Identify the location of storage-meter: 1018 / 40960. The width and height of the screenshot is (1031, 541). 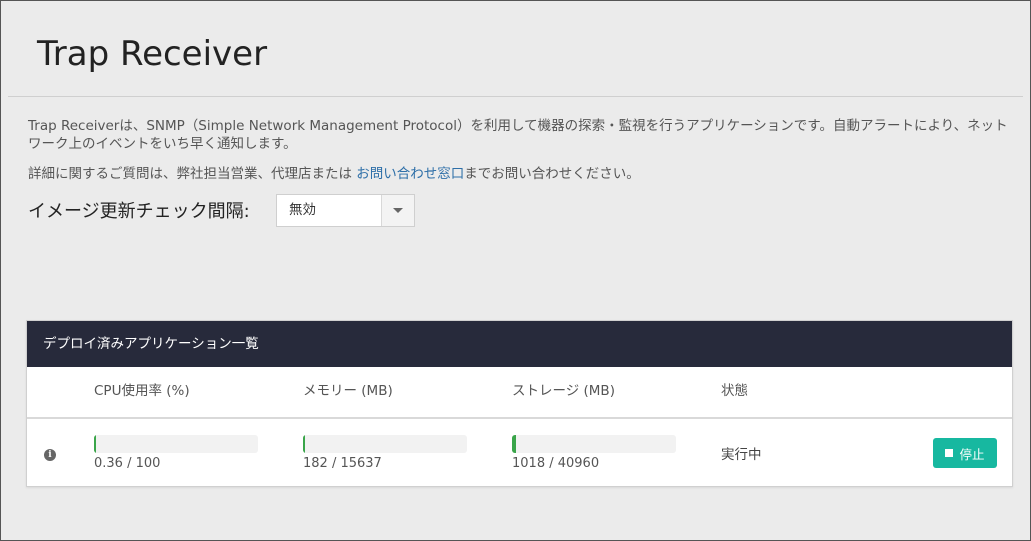
(594, 453).